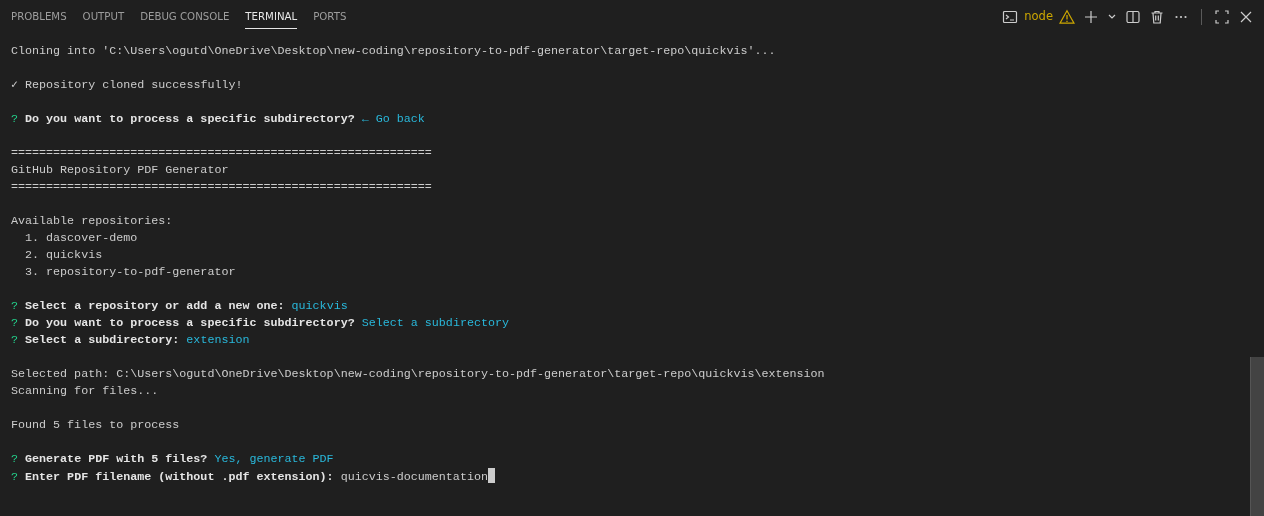  What do you see at coordinates (134, 85) in the screenshot?
I see `output-line: Repository cloned successfully!` at bounding box center [134, 85].